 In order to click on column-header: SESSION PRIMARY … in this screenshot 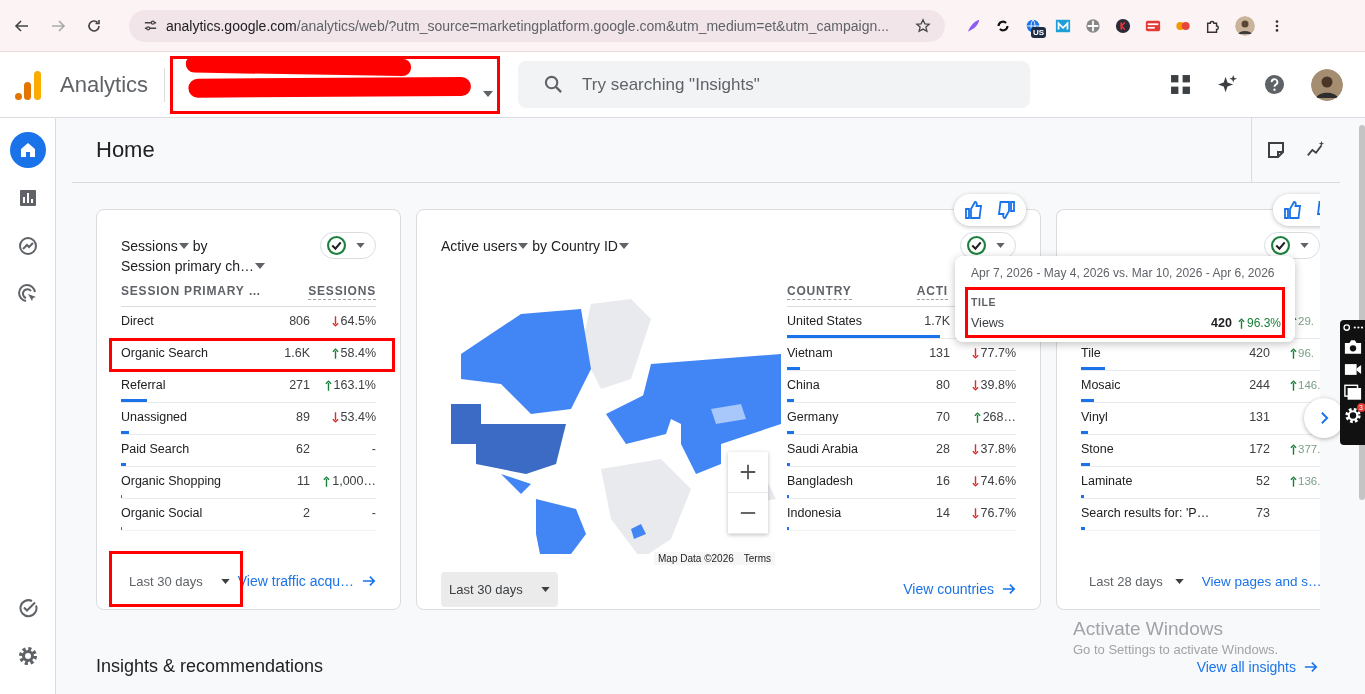, I will do `click(191, 295)`.